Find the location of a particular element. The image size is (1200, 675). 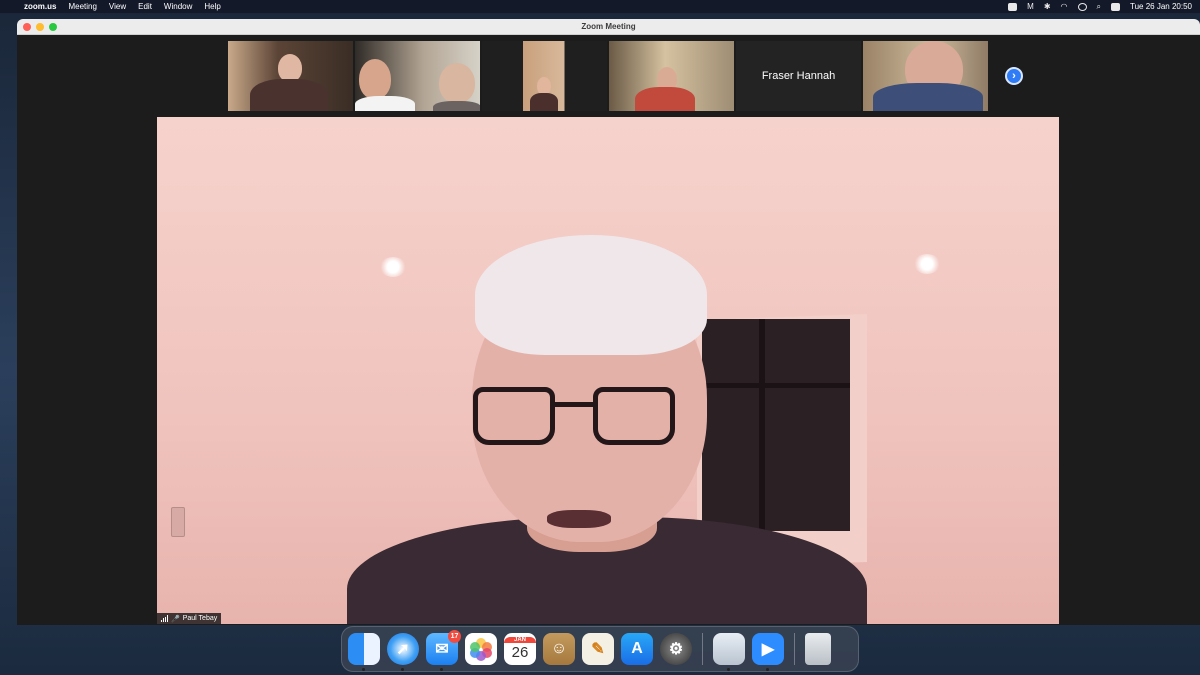

next-page-button: › is located at coordinates (1014, 76).